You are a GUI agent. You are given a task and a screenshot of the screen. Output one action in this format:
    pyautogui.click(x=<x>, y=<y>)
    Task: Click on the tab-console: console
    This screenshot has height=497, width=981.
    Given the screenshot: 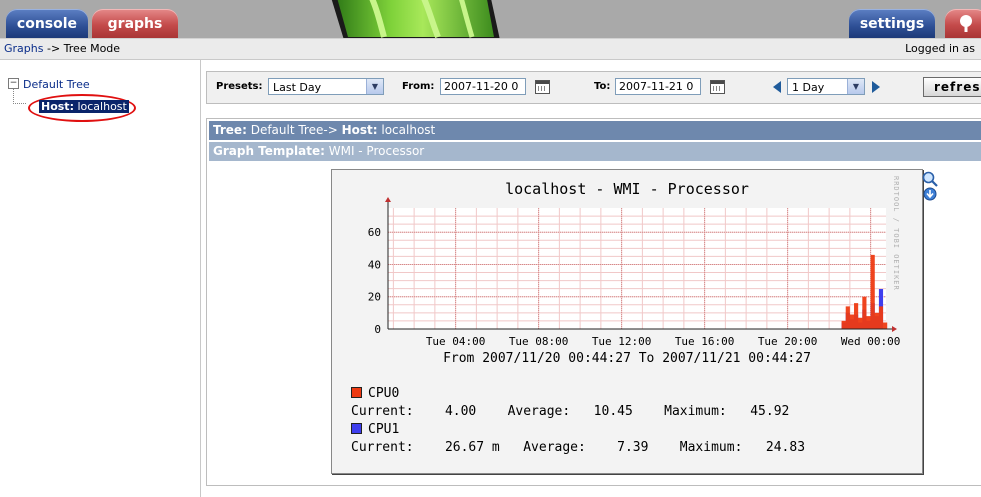 What is the action you would take?
    pyautogui.click(x=47, y=23)
    